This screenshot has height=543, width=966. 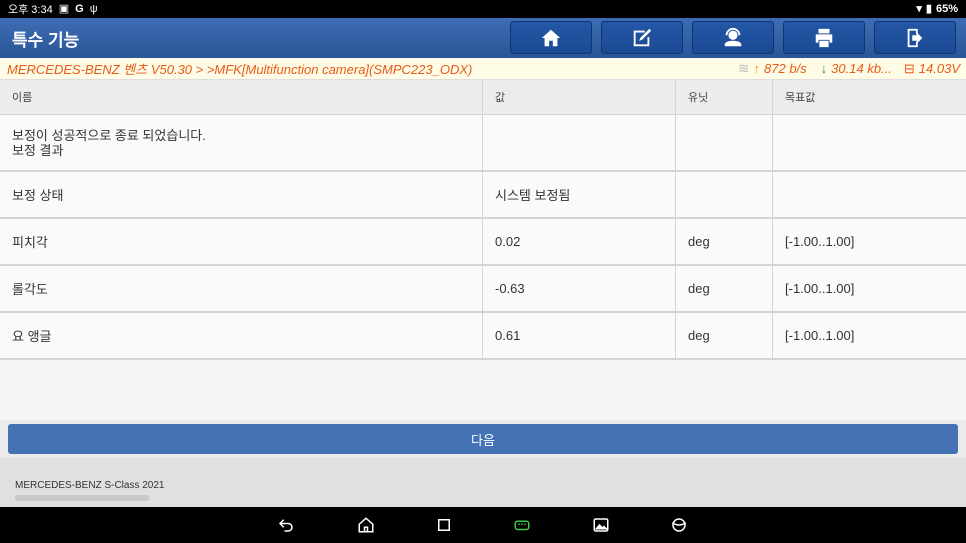 I want to click on table-row: 요 앵글 0.61 deg [-1.00..1.00], so click(x=483, y=336).